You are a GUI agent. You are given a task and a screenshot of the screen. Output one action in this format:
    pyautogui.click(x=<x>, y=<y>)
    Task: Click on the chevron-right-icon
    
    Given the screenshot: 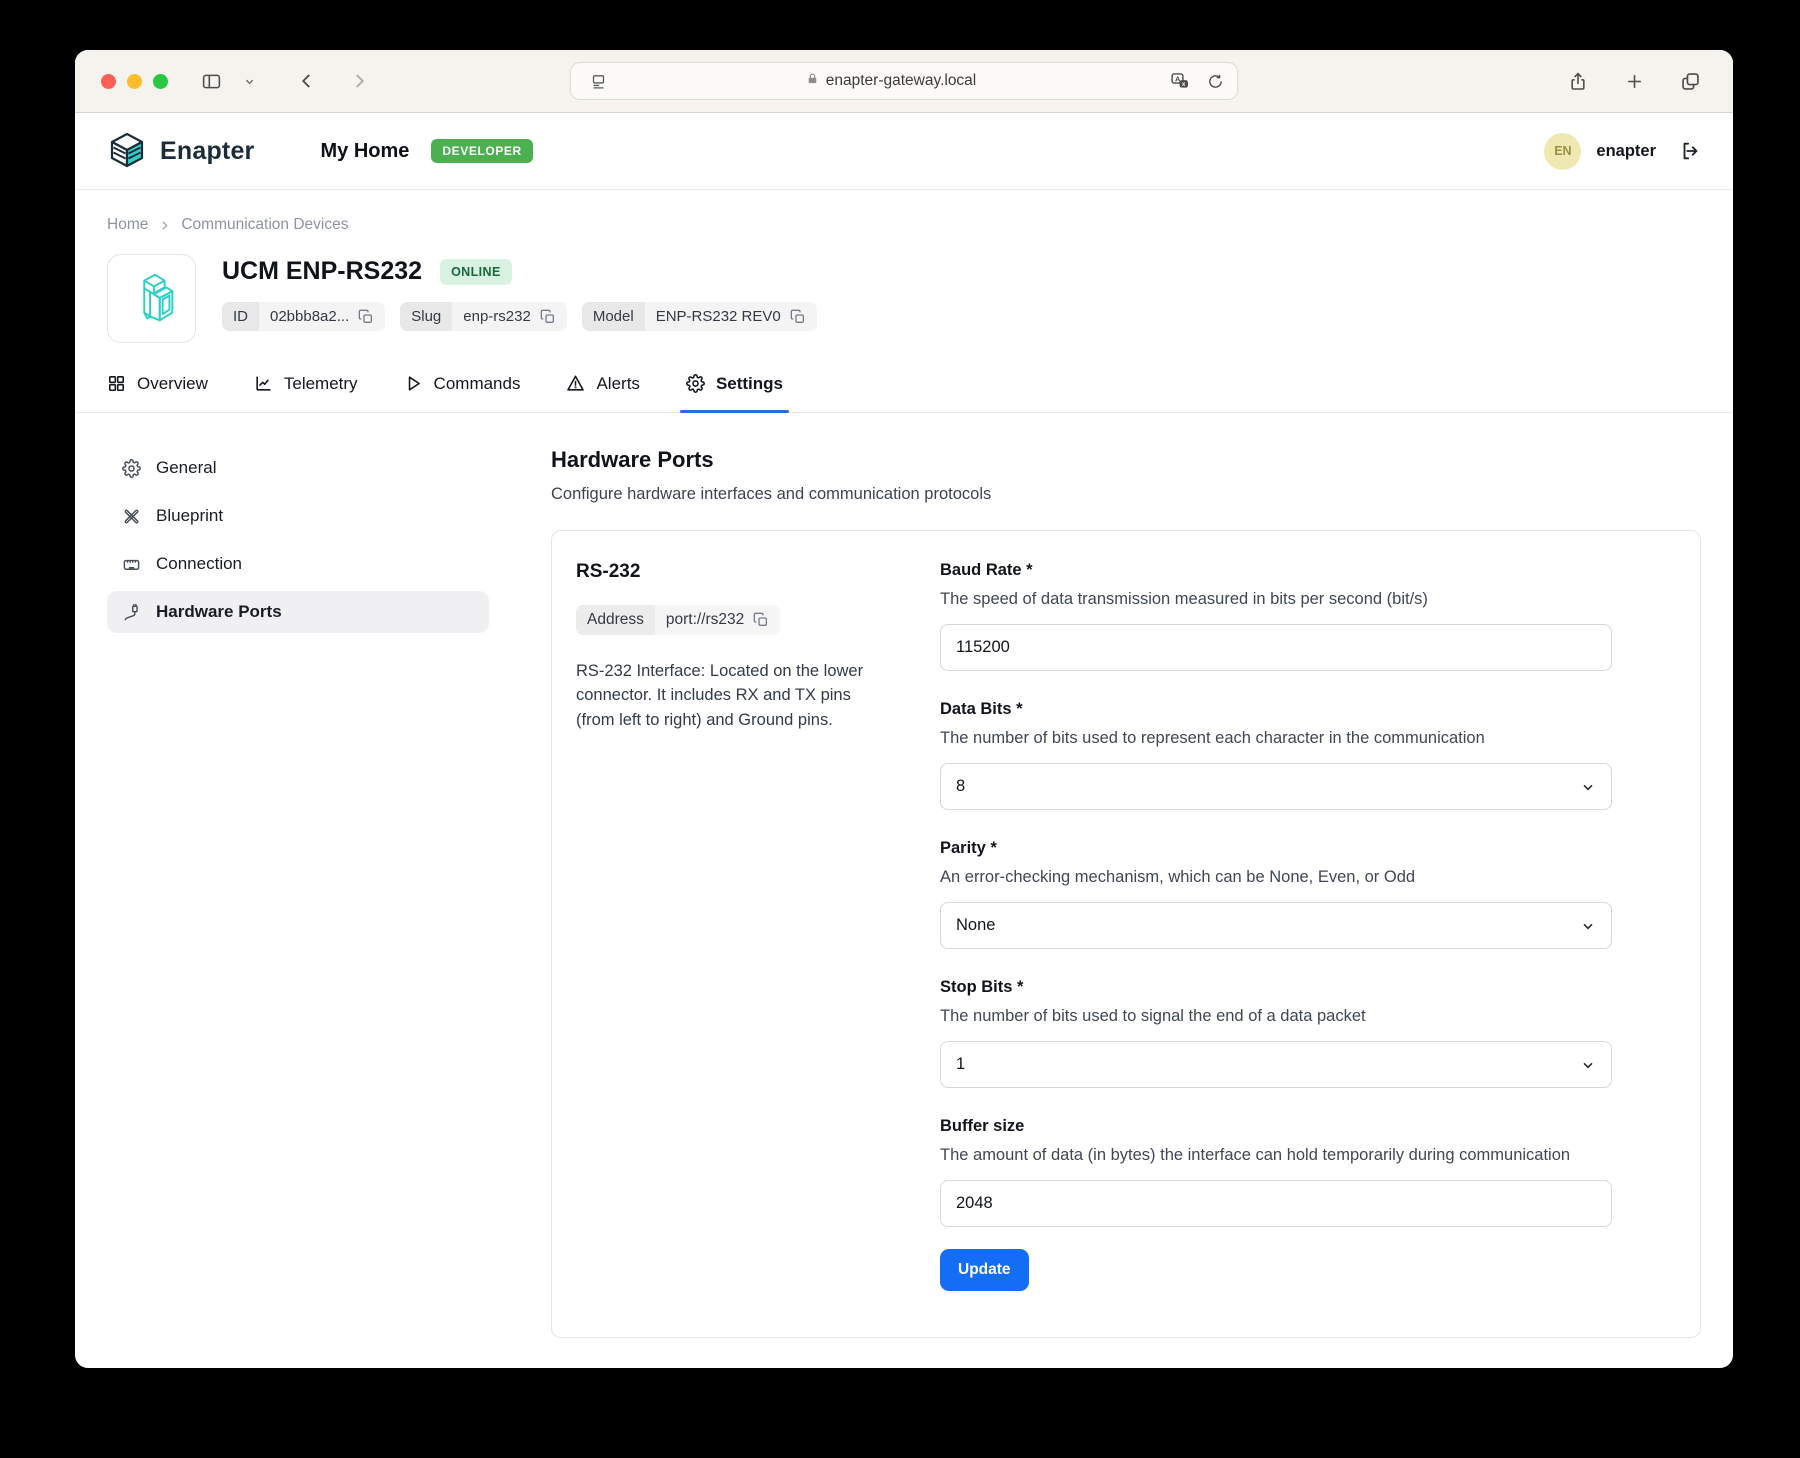 What is the action you would take?
    pyautogui.click(x=164, y=225)
    